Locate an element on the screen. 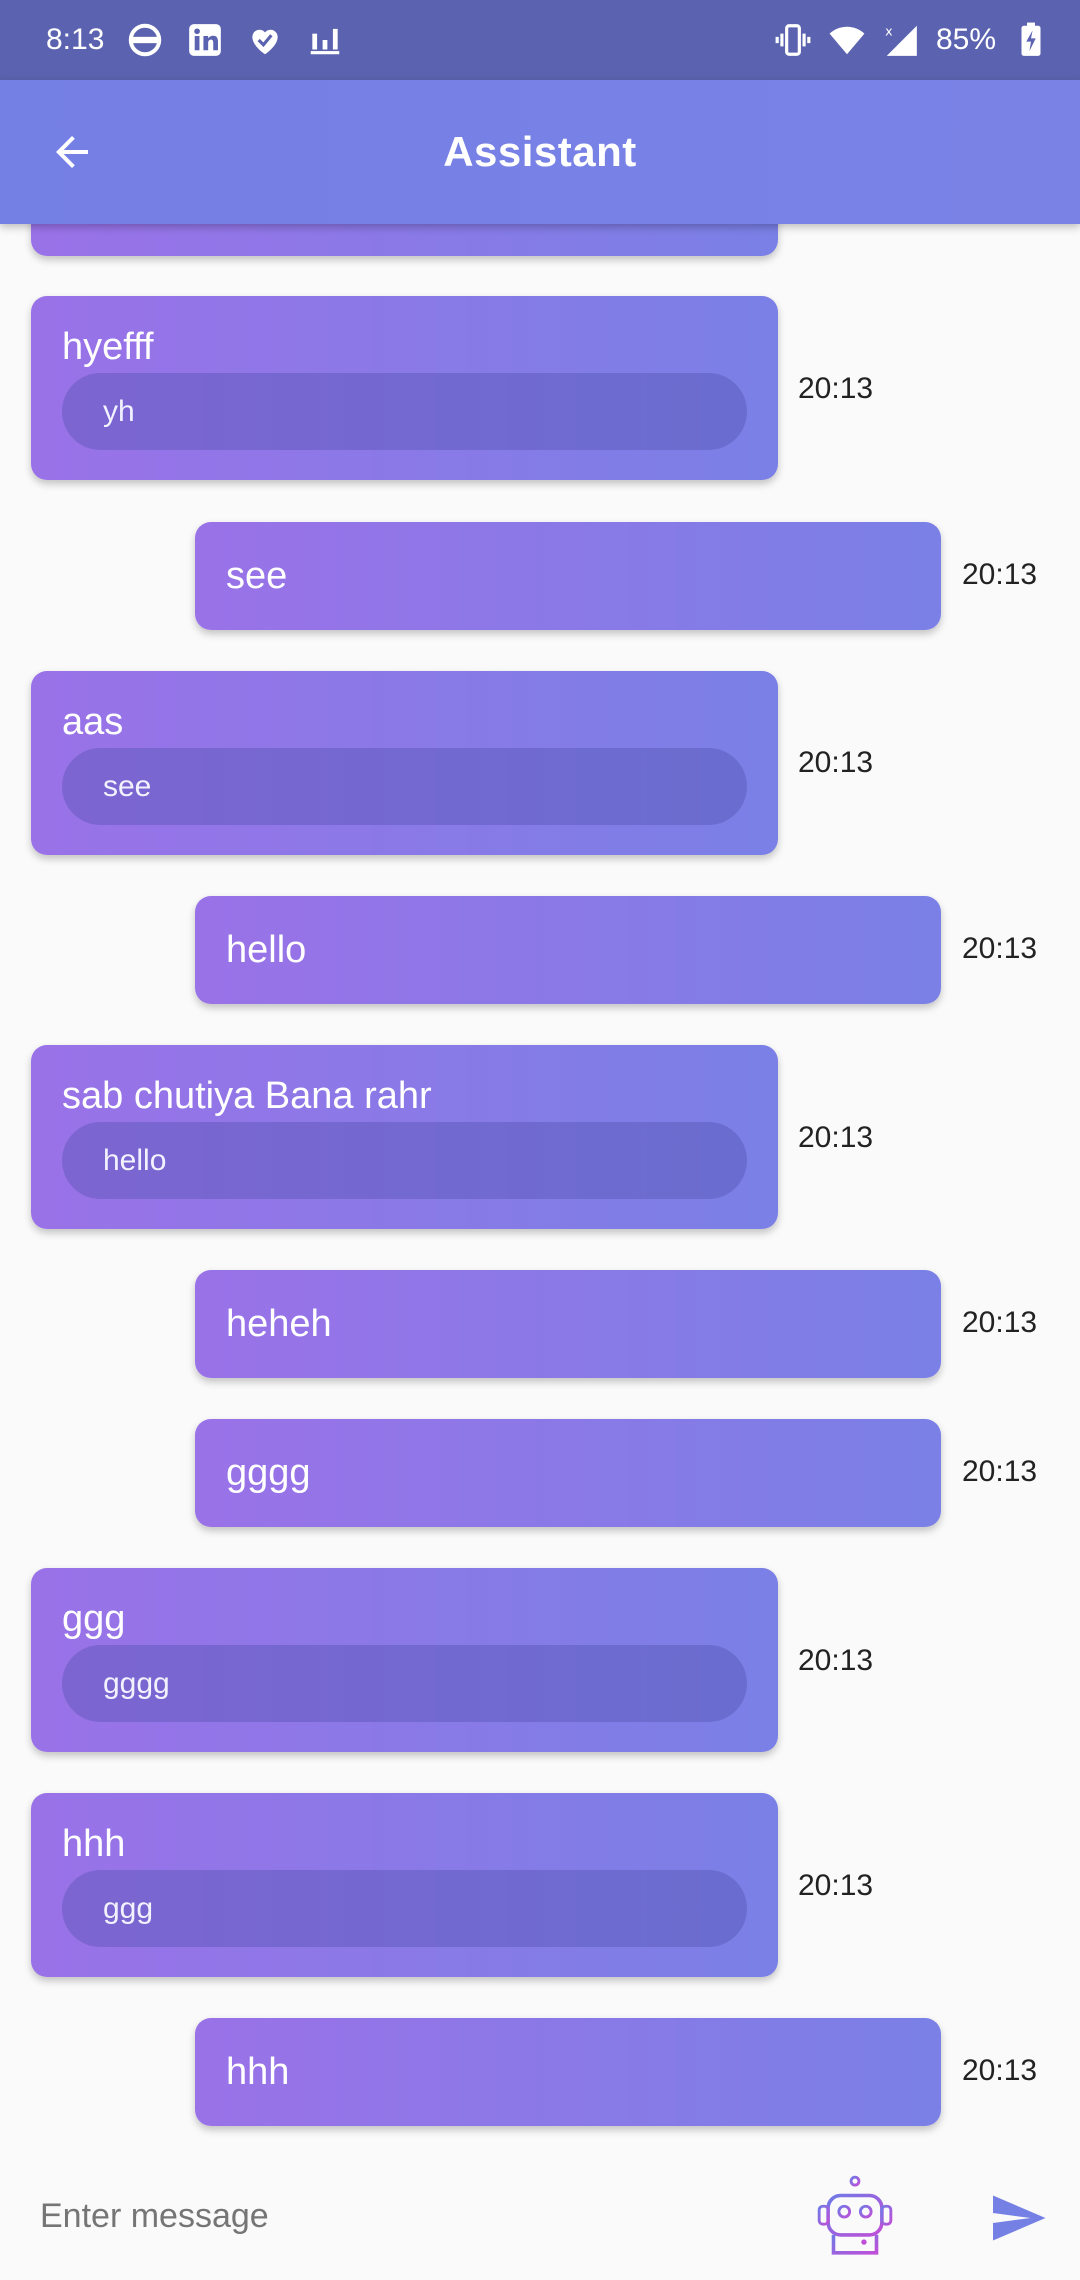 The image size is (1080, 2280). user-message-bubble: hhh is located at coordinates (568, 2072).